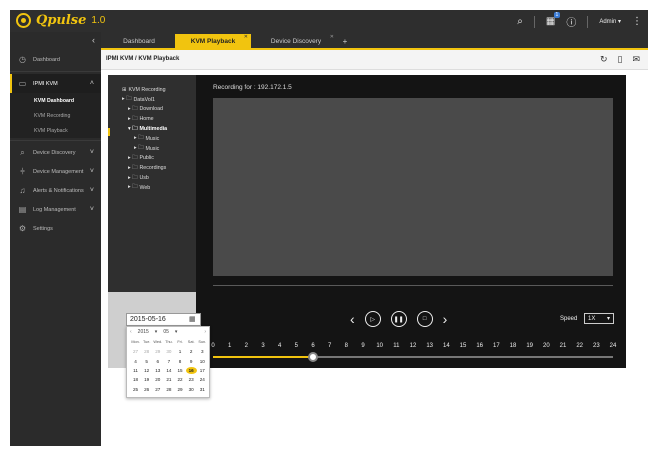 The image size is (660, 460). Describe the element at coordinates (55, 190) in the screenshot. I see `sidebar-item-alerts: ♫ Alerts & Notifications ˅` at that location.